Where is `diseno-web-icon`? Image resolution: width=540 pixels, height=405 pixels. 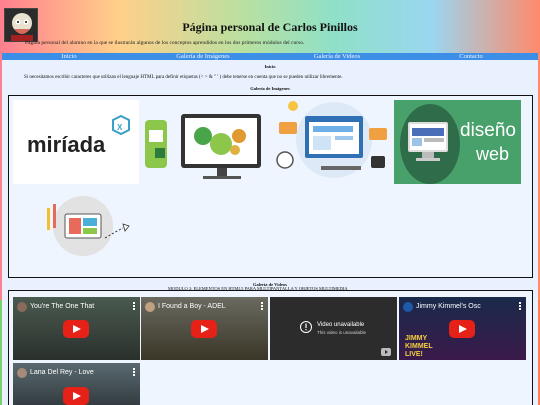
diseno-web-icon is located at coordinates (430, 144).